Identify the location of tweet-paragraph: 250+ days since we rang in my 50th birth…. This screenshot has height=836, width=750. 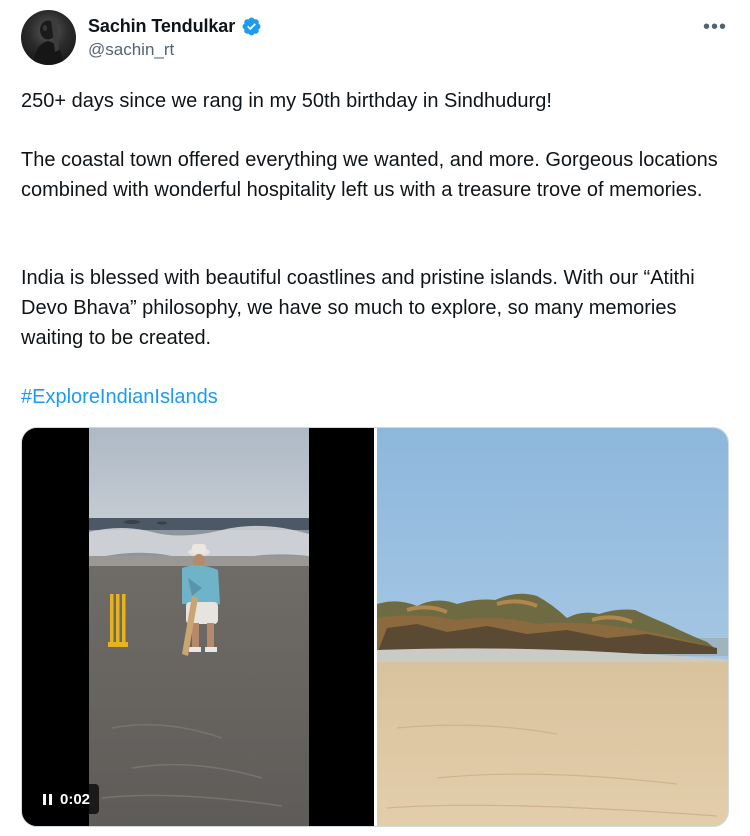
(286, 101).